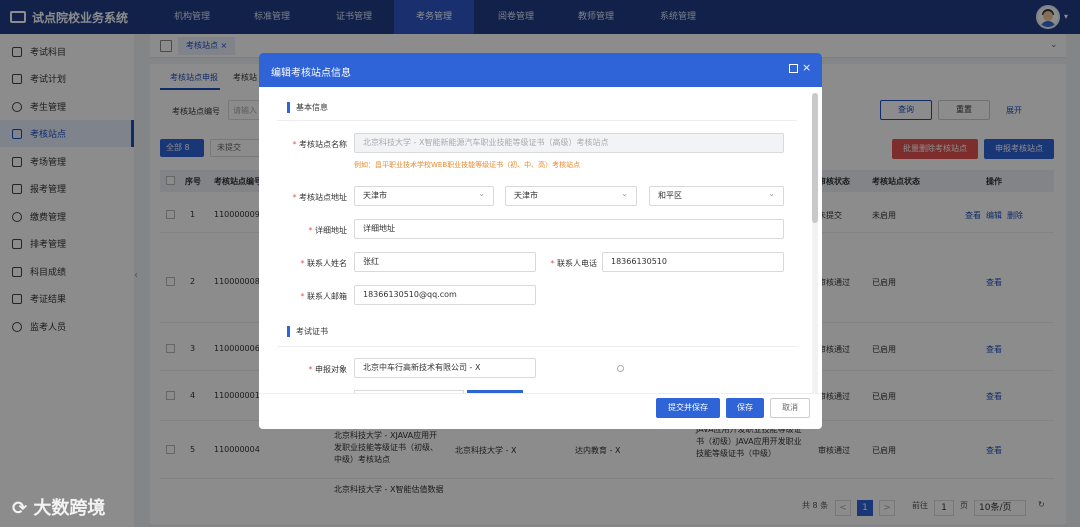 The width and height of the screenshot is (1080, 527). What do you see at coordinates (573, 263) in the screenshot?
I see `contact-phone-label: * 联系人电话` at bounding box center [573, 263].